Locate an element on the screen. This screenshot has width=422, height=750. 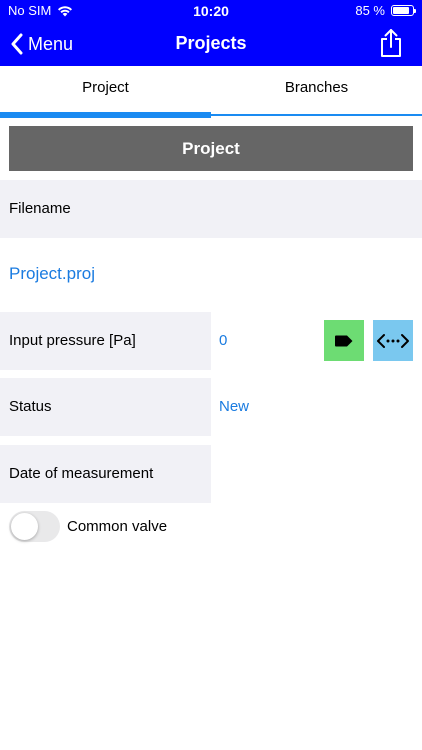
status-value: New is located at coordinates (234, 406).